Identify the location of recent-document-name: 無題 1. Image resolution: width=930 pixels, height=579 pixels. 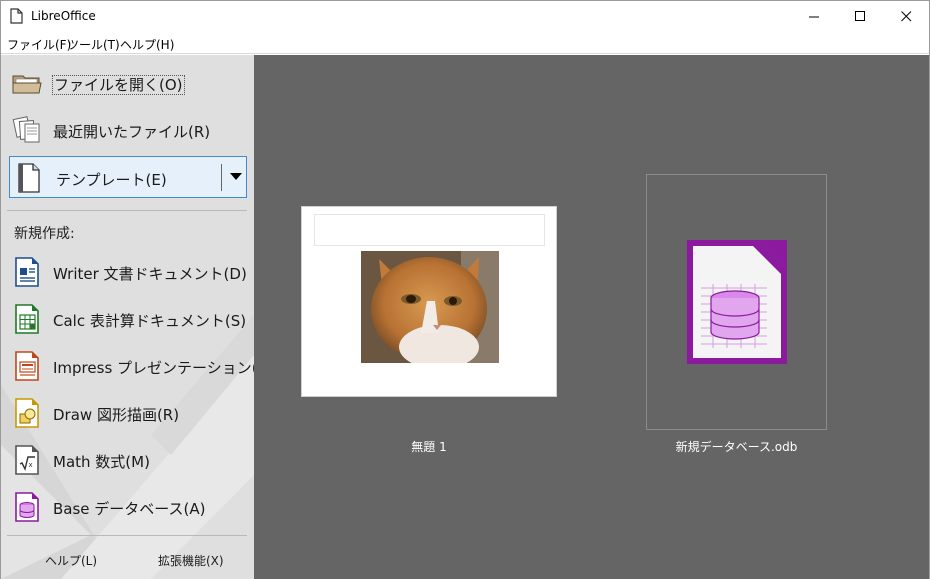
(429, 446).